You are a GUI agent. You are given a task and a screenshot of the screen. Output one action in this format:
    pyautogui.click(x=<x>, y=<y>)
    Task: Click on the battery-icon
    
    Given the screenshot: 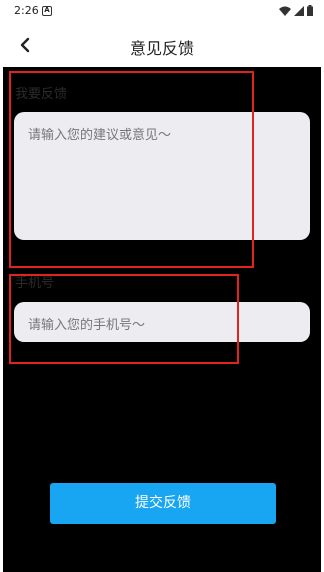 What is the action you would take?
    pyautogui.click(x=310, y=10)
    